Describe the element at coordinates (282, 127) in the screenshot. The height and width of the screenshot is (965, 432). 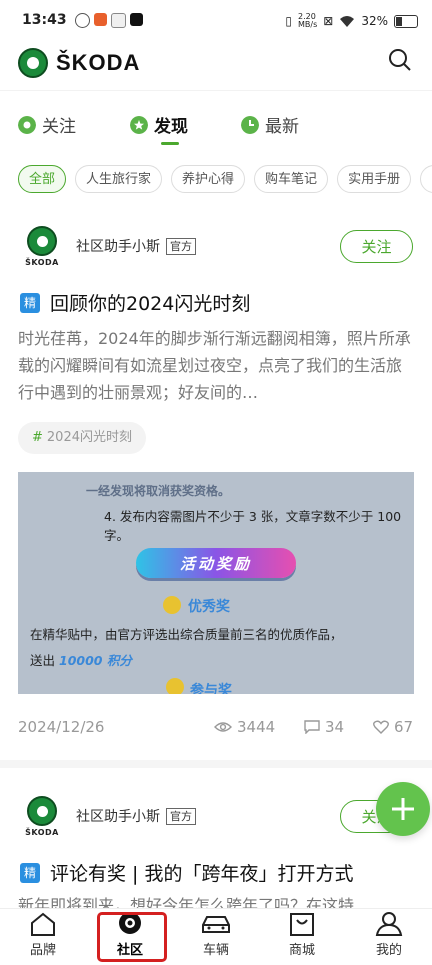
I see `tab-label: 最新` at that location.